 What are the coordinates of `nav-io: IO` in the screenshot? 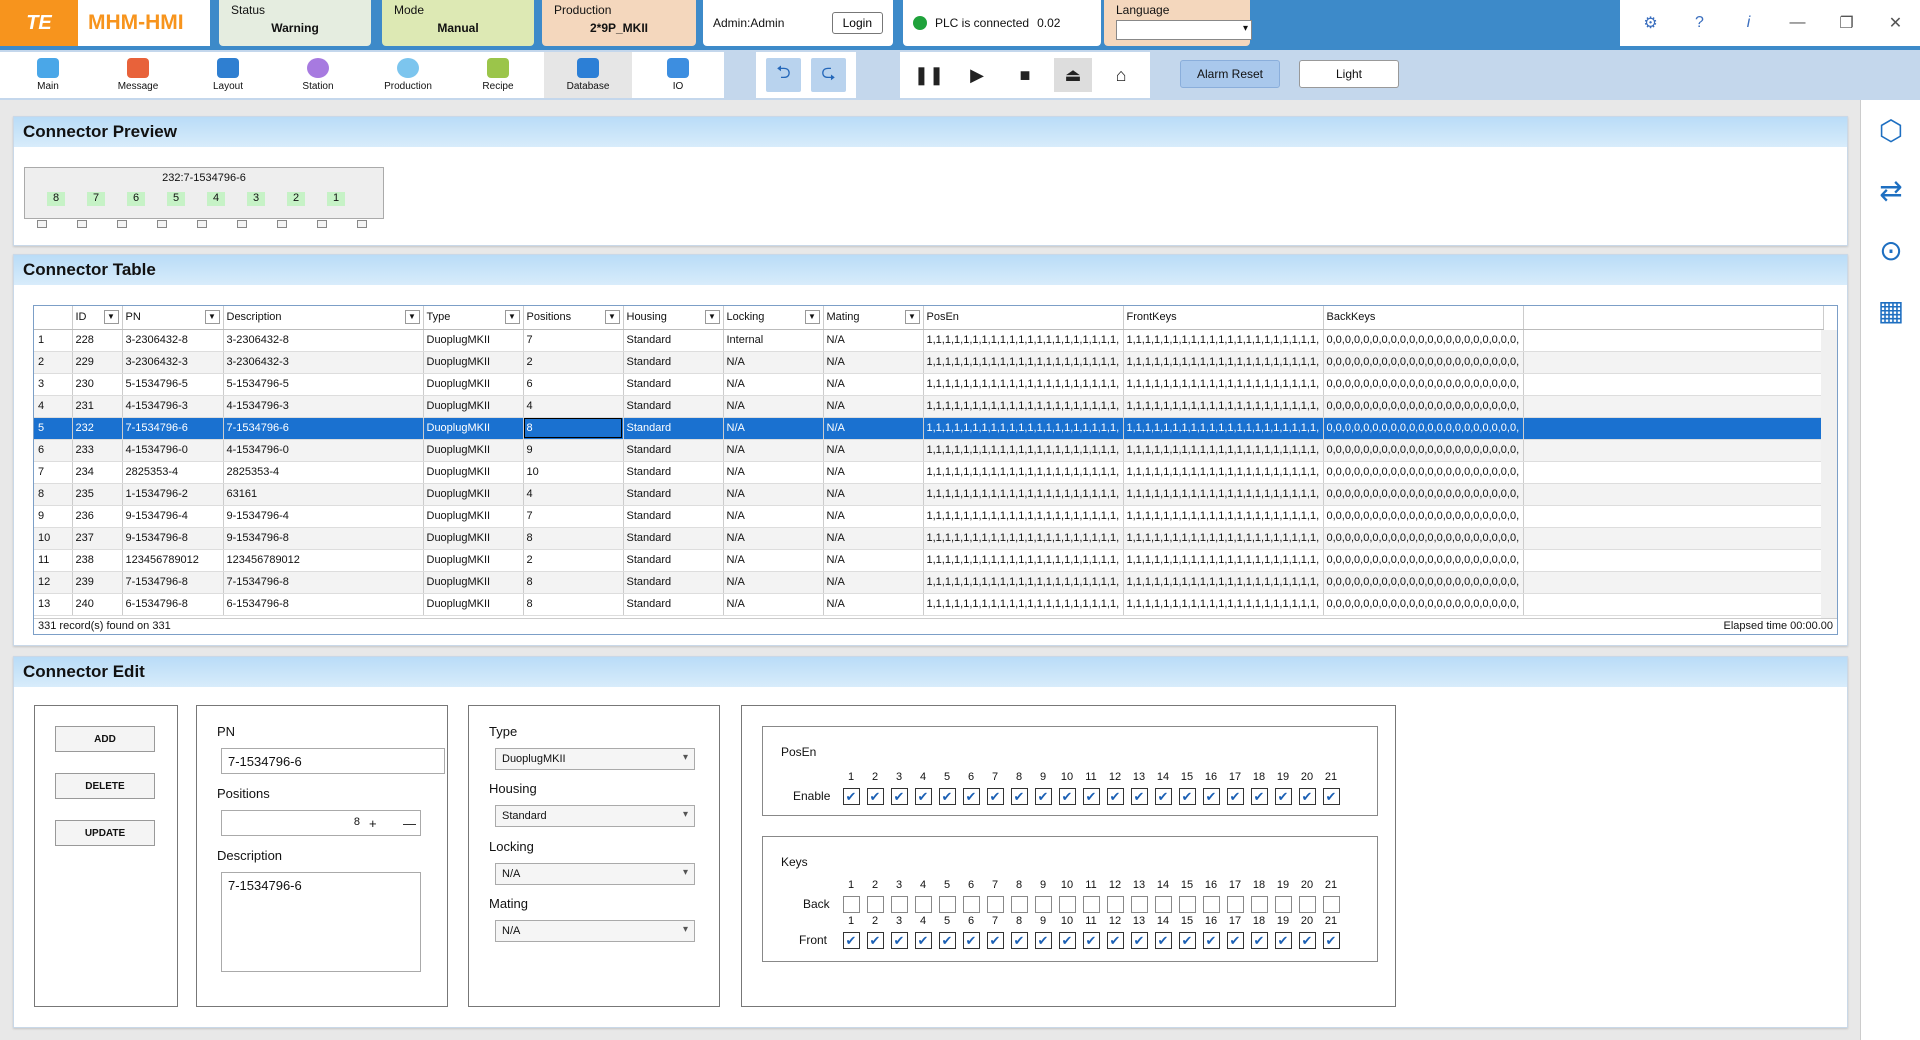 It's located at (678, 75).